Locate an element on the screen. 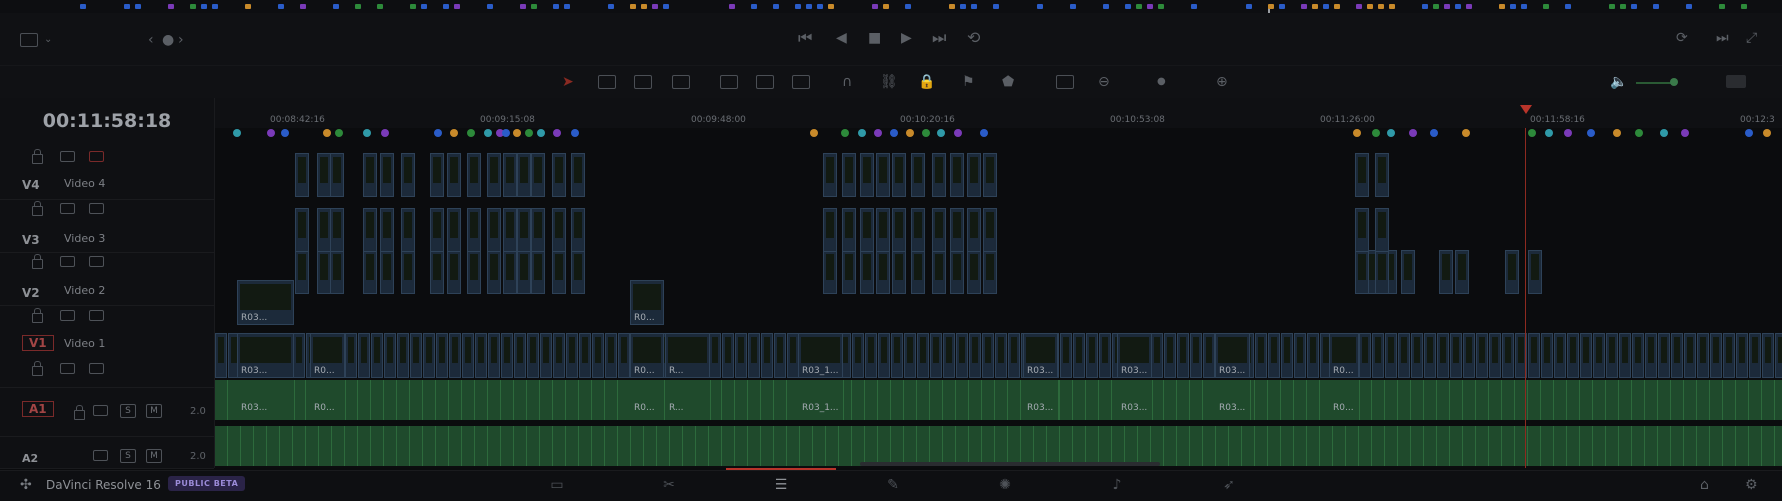 The height and width of the screenshot is (501, 1782). track-header-v3: V3 Video 3 is located at coordinates (107, 226).